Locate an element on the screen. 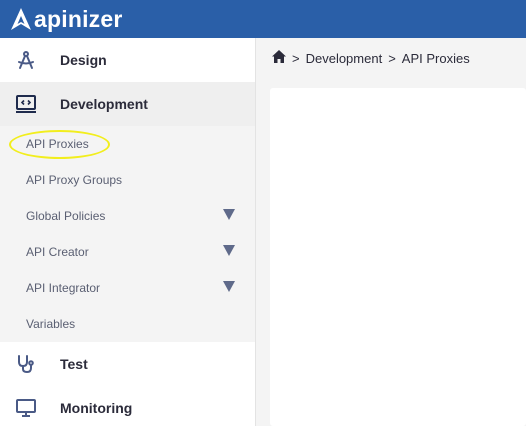  code-monitor-icon is located at coordinates (26, 104).